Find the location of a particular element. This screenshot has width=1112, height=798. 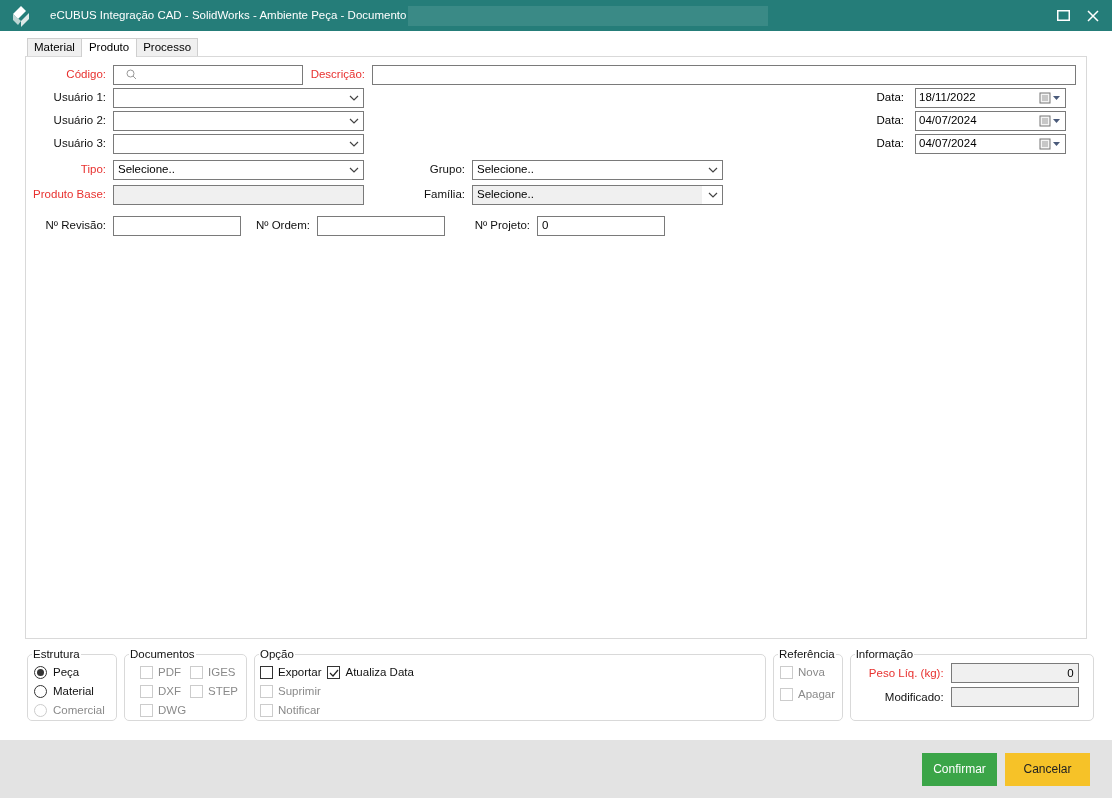

cancel-button: Cancelar is located at coordinates (1047, 769).